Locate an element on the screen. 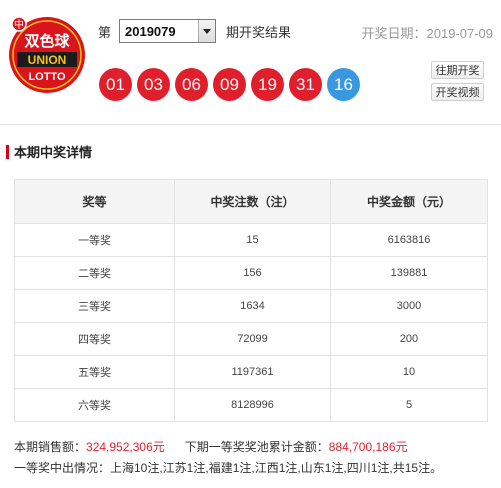 Image resolution: width=501 pixels, height=488 pixels. history-draws-button: 往期开奖 is located at coordinates (457, 70).